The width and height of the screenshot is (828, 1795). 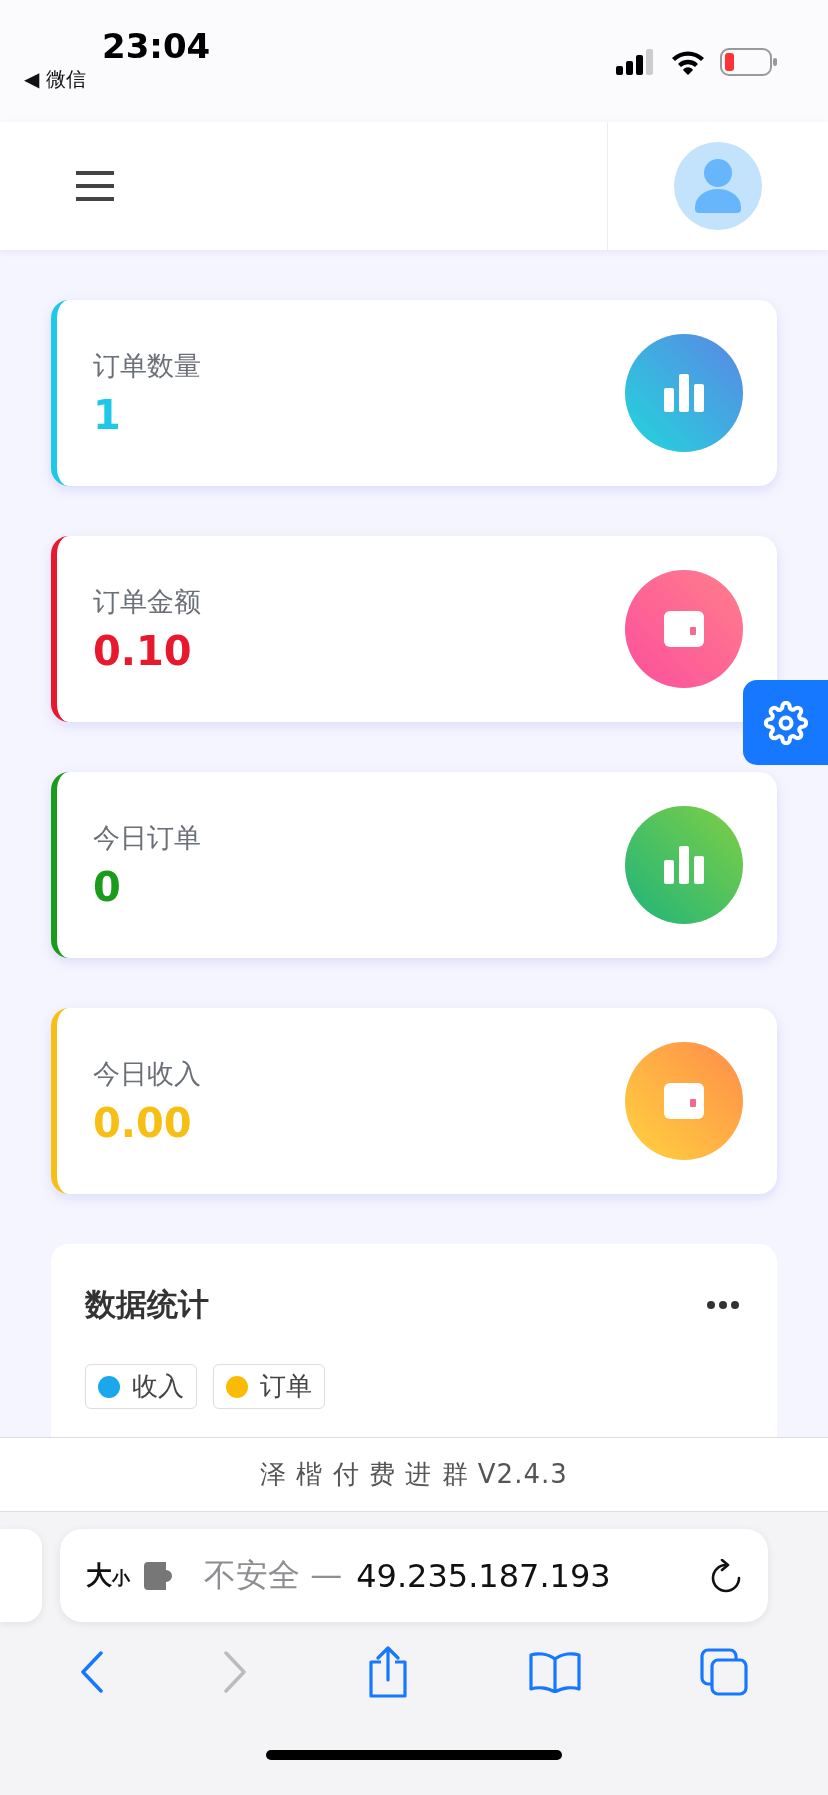 I want to click on ellipsis-icon, so click(x=723, y=1305).